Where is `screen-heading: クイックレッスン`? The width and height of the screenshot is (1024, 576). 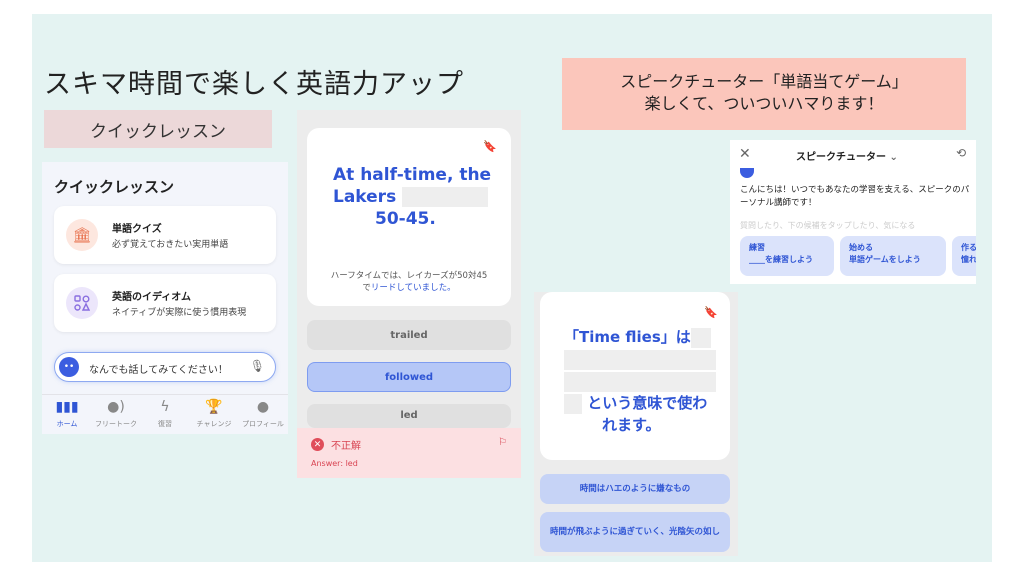 screen-heading: クイックレッスン is located at coordinates (114, 187).